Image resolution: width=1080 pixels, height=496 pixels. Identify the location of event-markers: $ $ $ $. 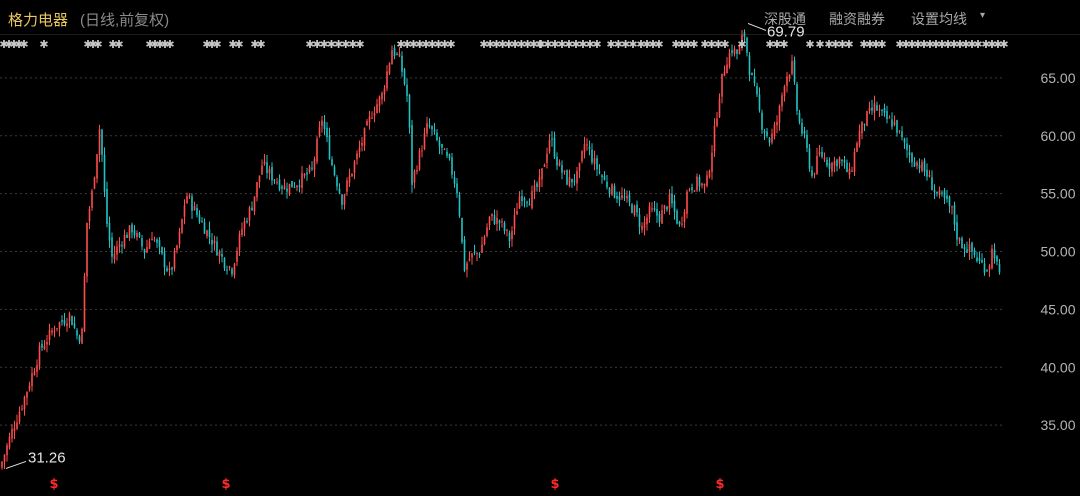
(386, 484).